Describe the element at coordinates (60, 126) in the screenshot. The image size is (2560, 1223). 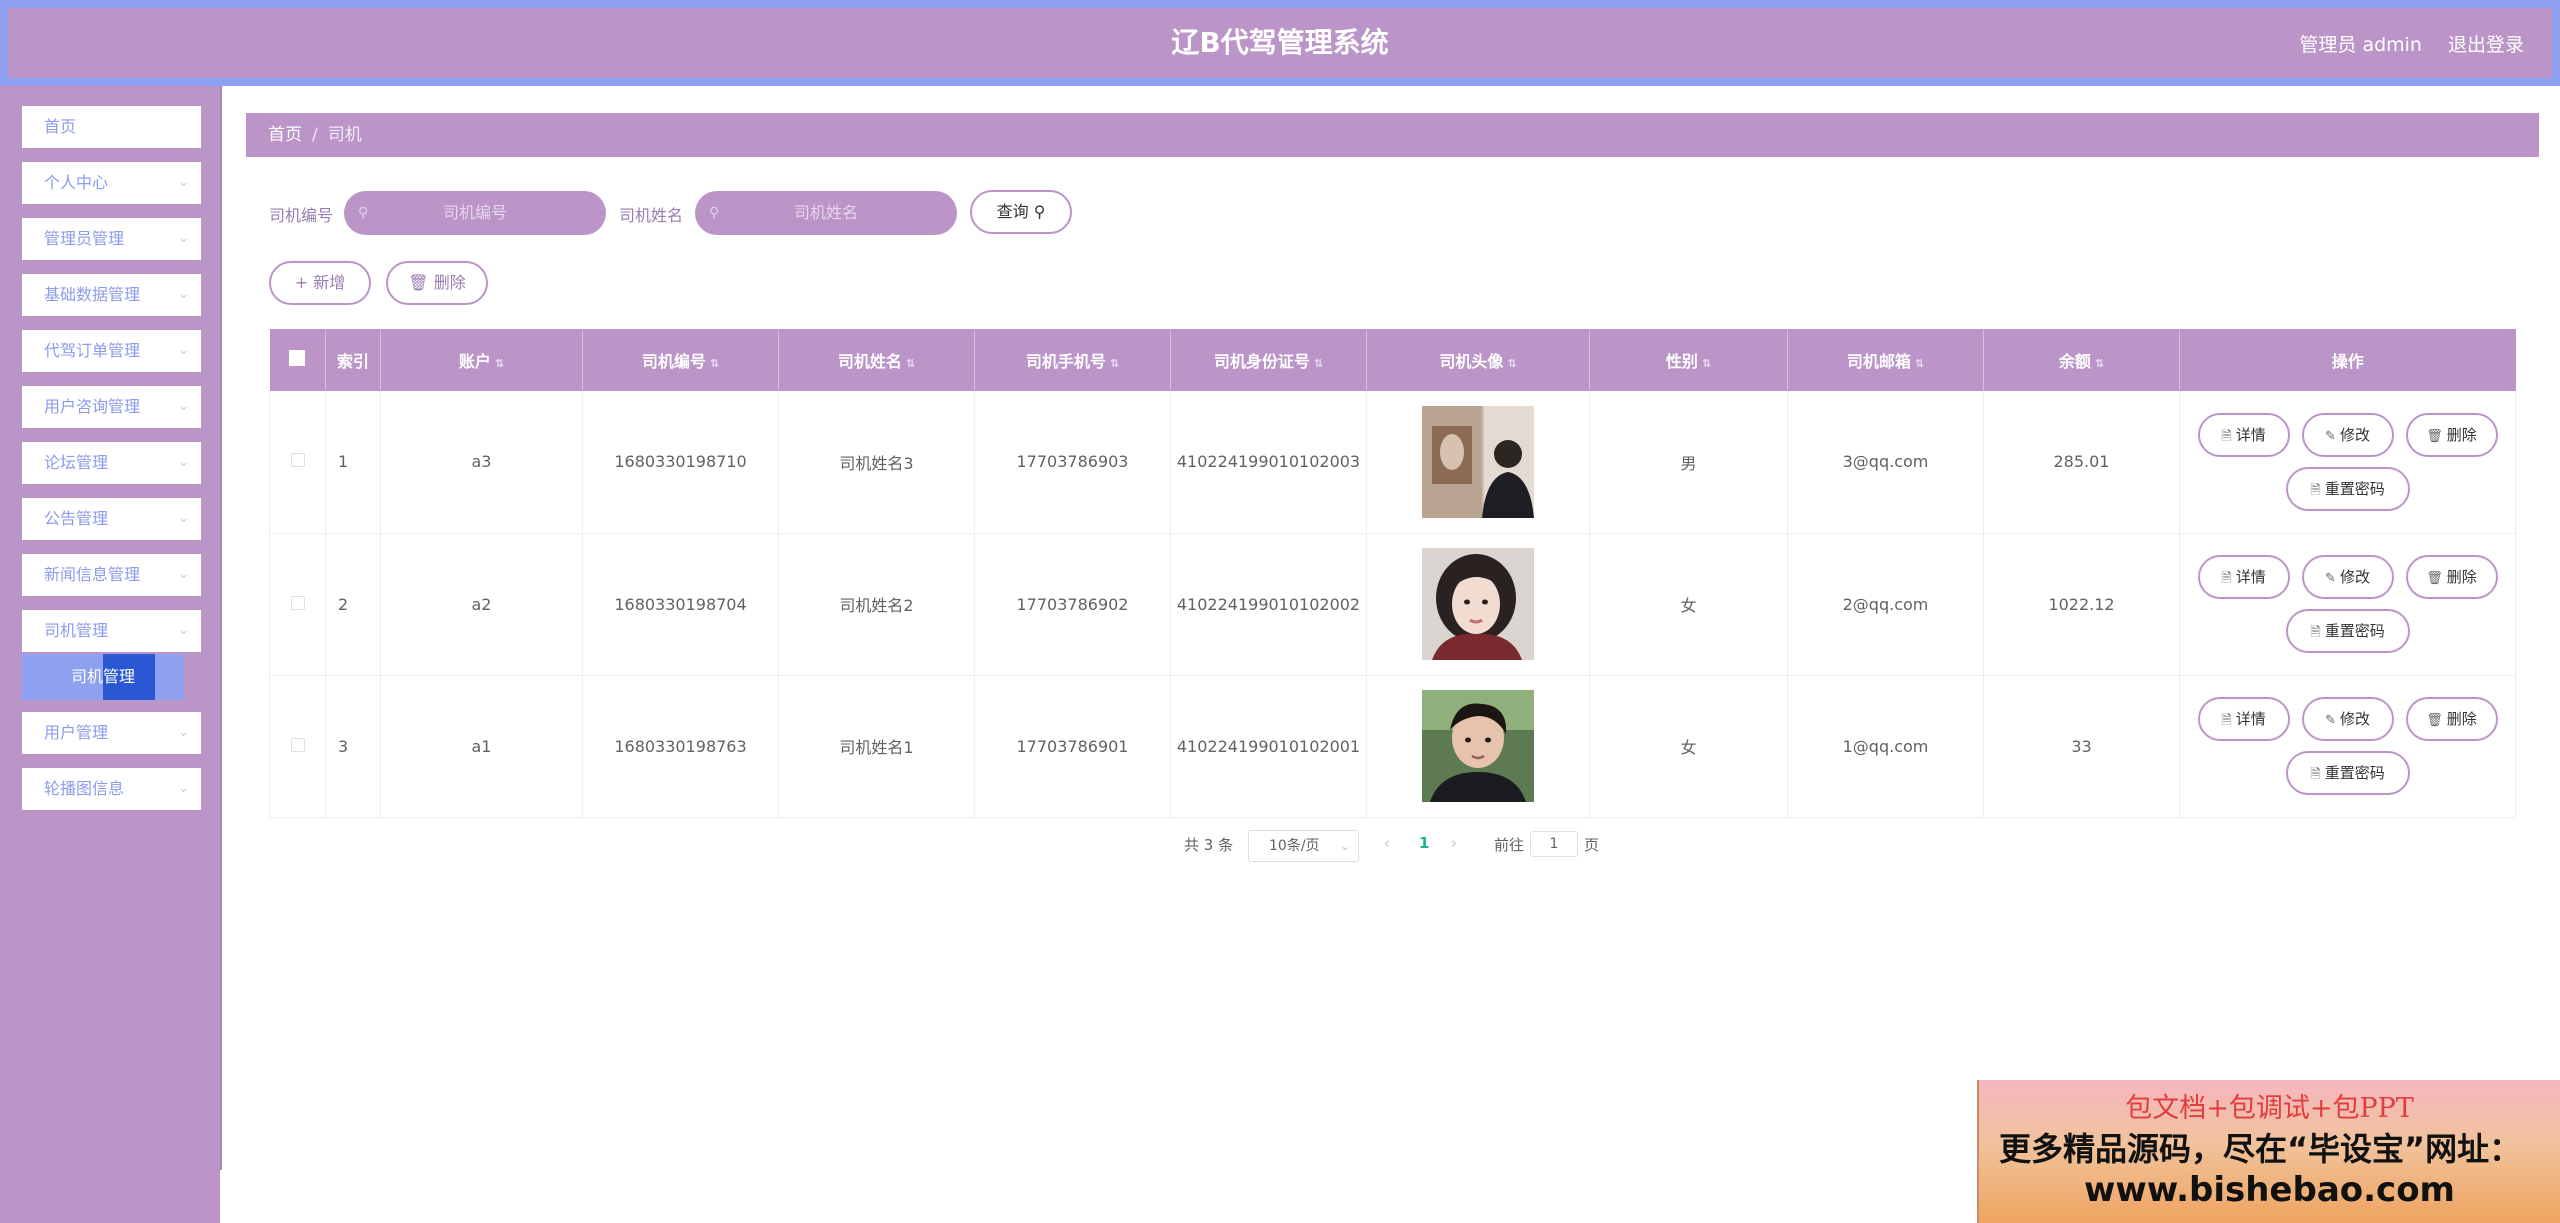
I see `sidebar-item-label: 首页` at that location.